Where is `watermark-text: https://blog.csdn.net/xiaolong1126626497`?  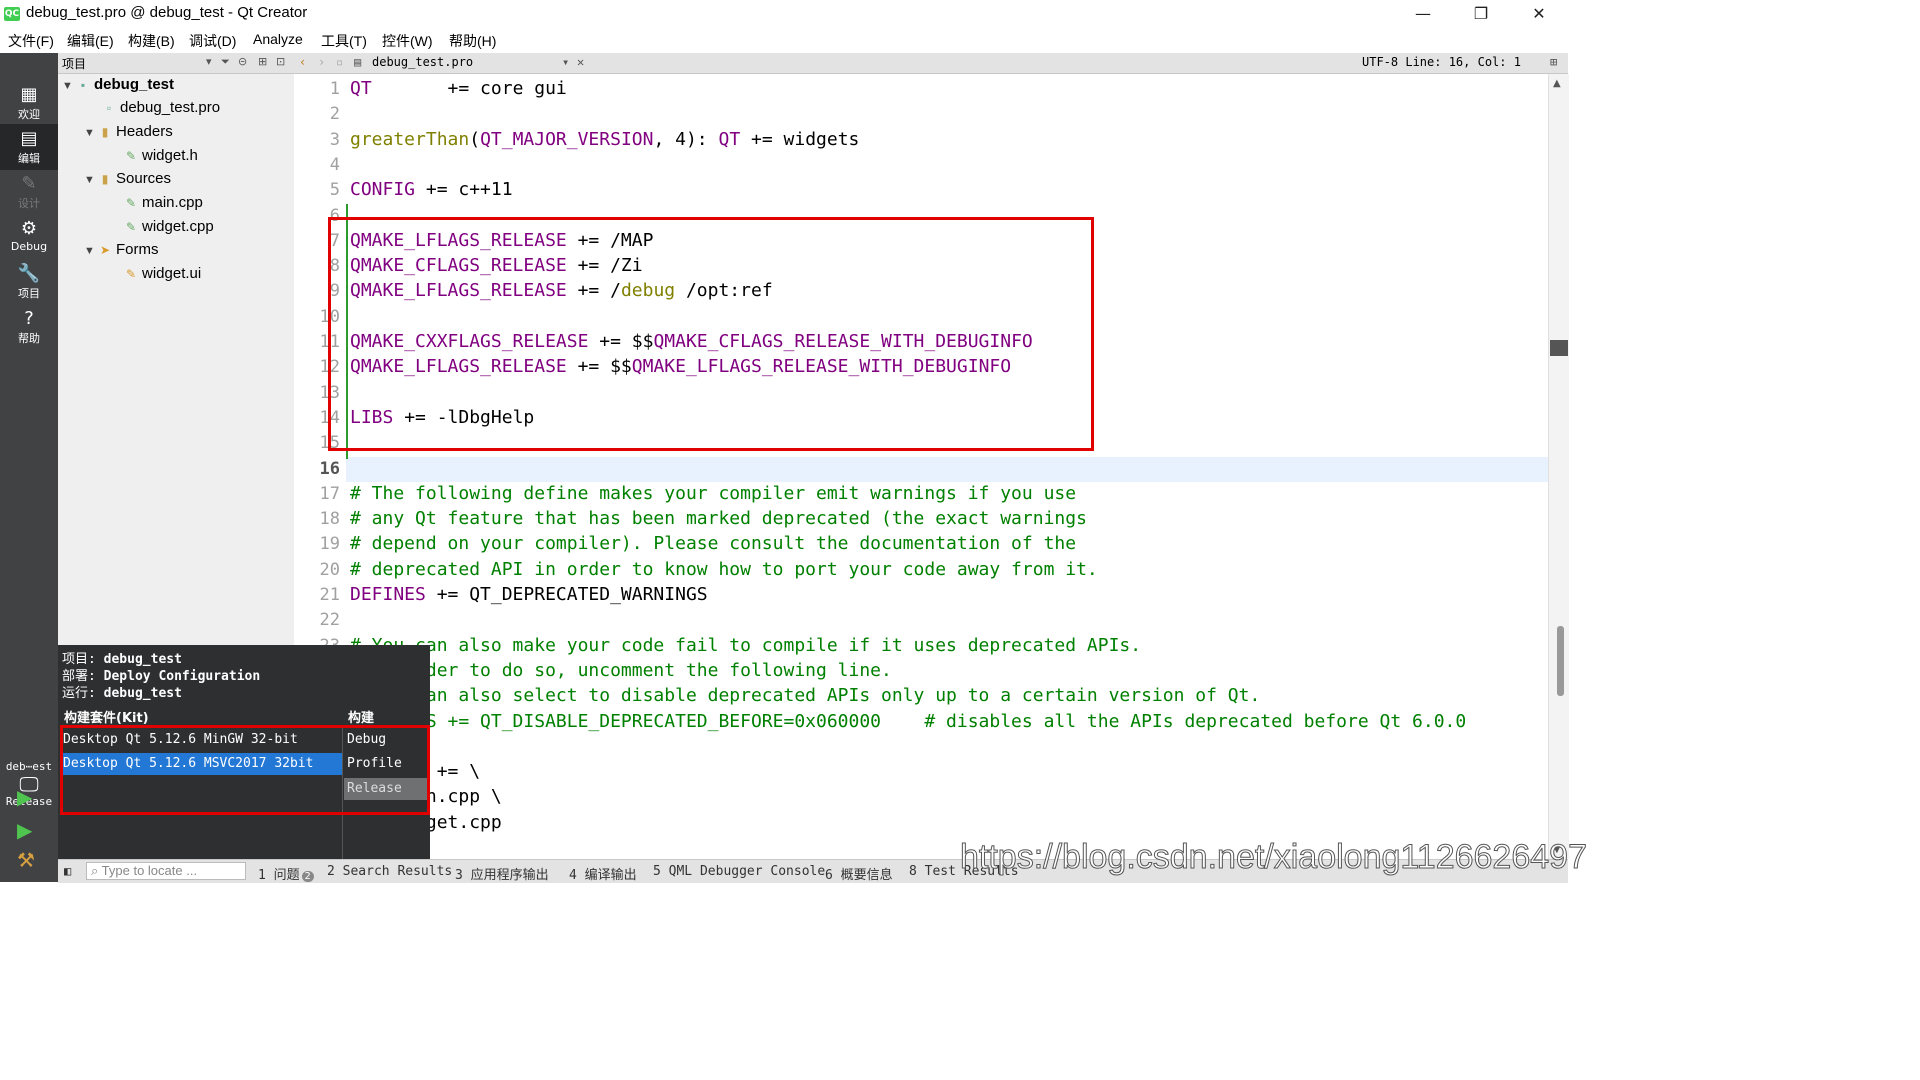
watermark-text: https://blog.csdn.net/xiaolong1126626497 is located at coordinates (1274, 857).